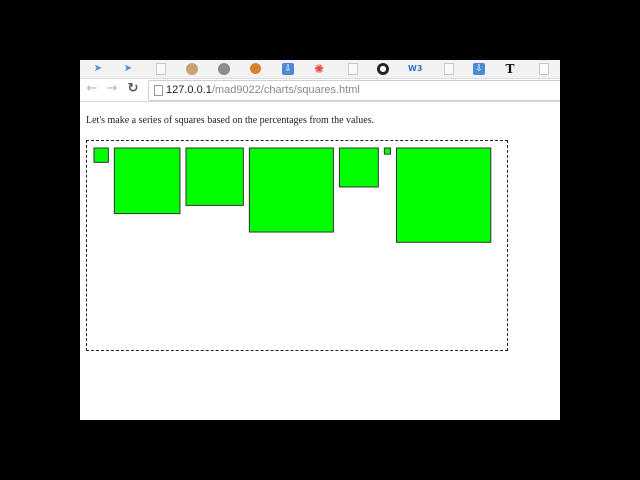  I want to click on orange-circle-icon, so click(255, 68).